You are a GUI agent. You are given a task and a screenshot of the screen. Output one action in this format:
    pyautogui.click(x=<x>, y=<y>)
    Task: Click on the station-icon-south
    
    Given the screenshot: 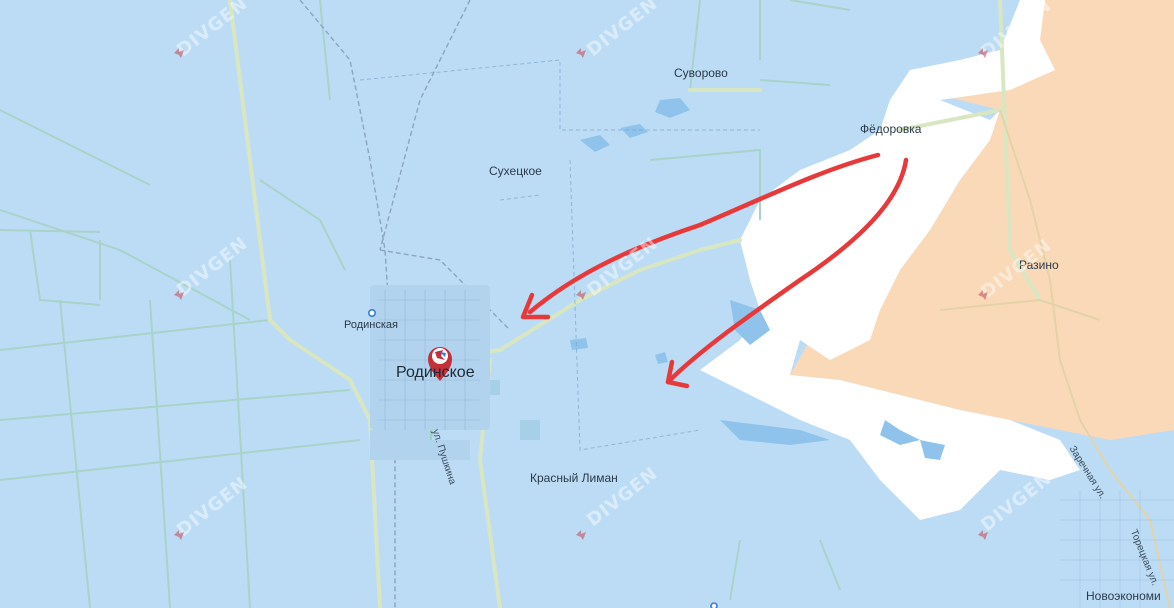 What is the action you would take?
    pyautogui.click(x=714, y=605)
    